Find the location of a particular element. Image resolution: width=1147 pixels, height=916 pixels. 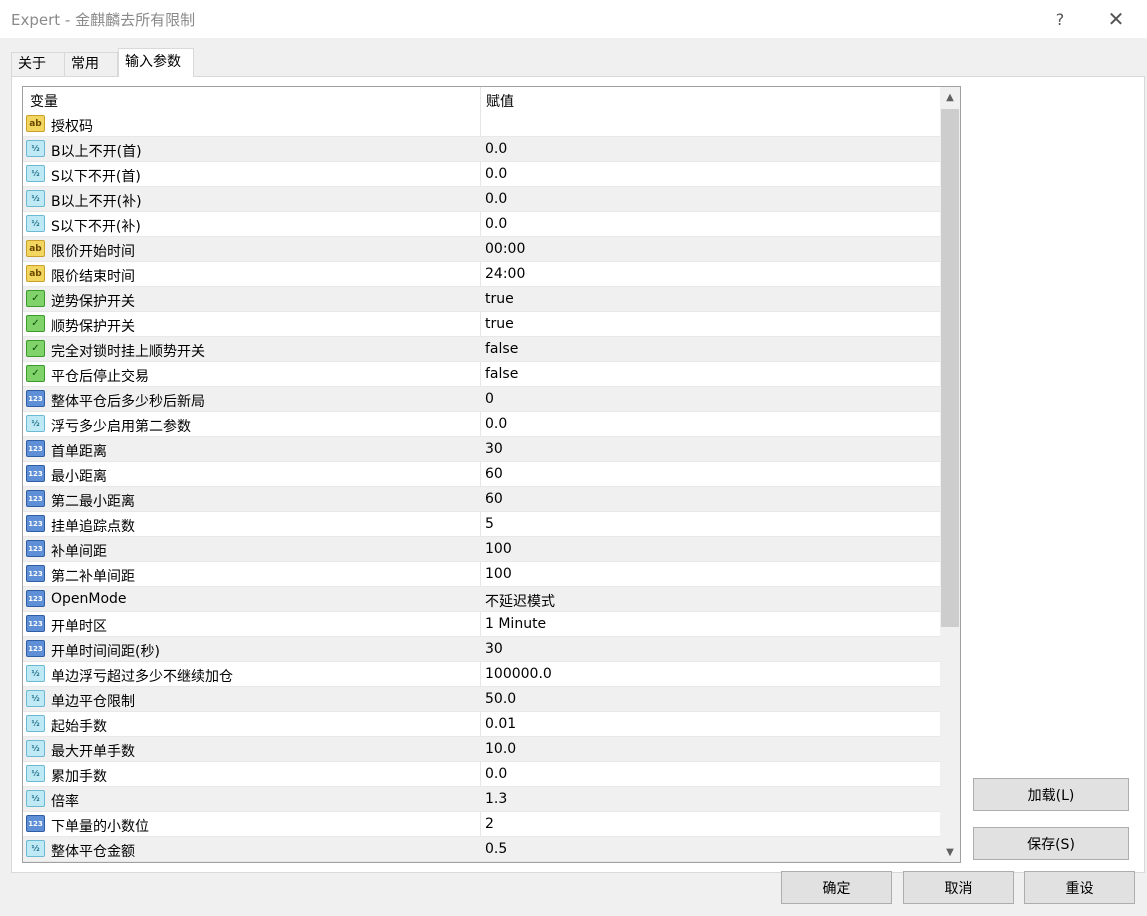

table-row: ½ 浮亏多少启用第二参数 0.0 is located at coordinates (481, 424).